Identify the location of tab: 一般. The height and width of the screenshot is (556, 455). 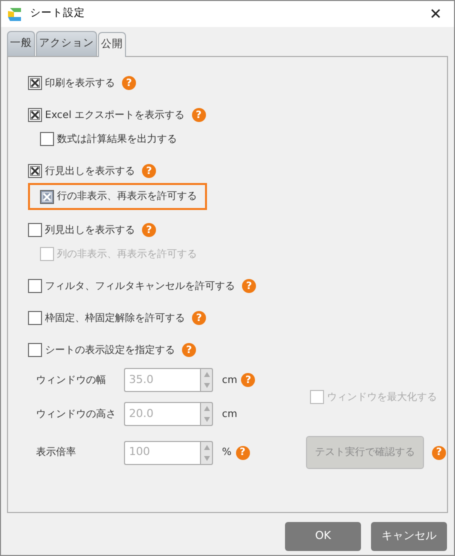
(21, 43).